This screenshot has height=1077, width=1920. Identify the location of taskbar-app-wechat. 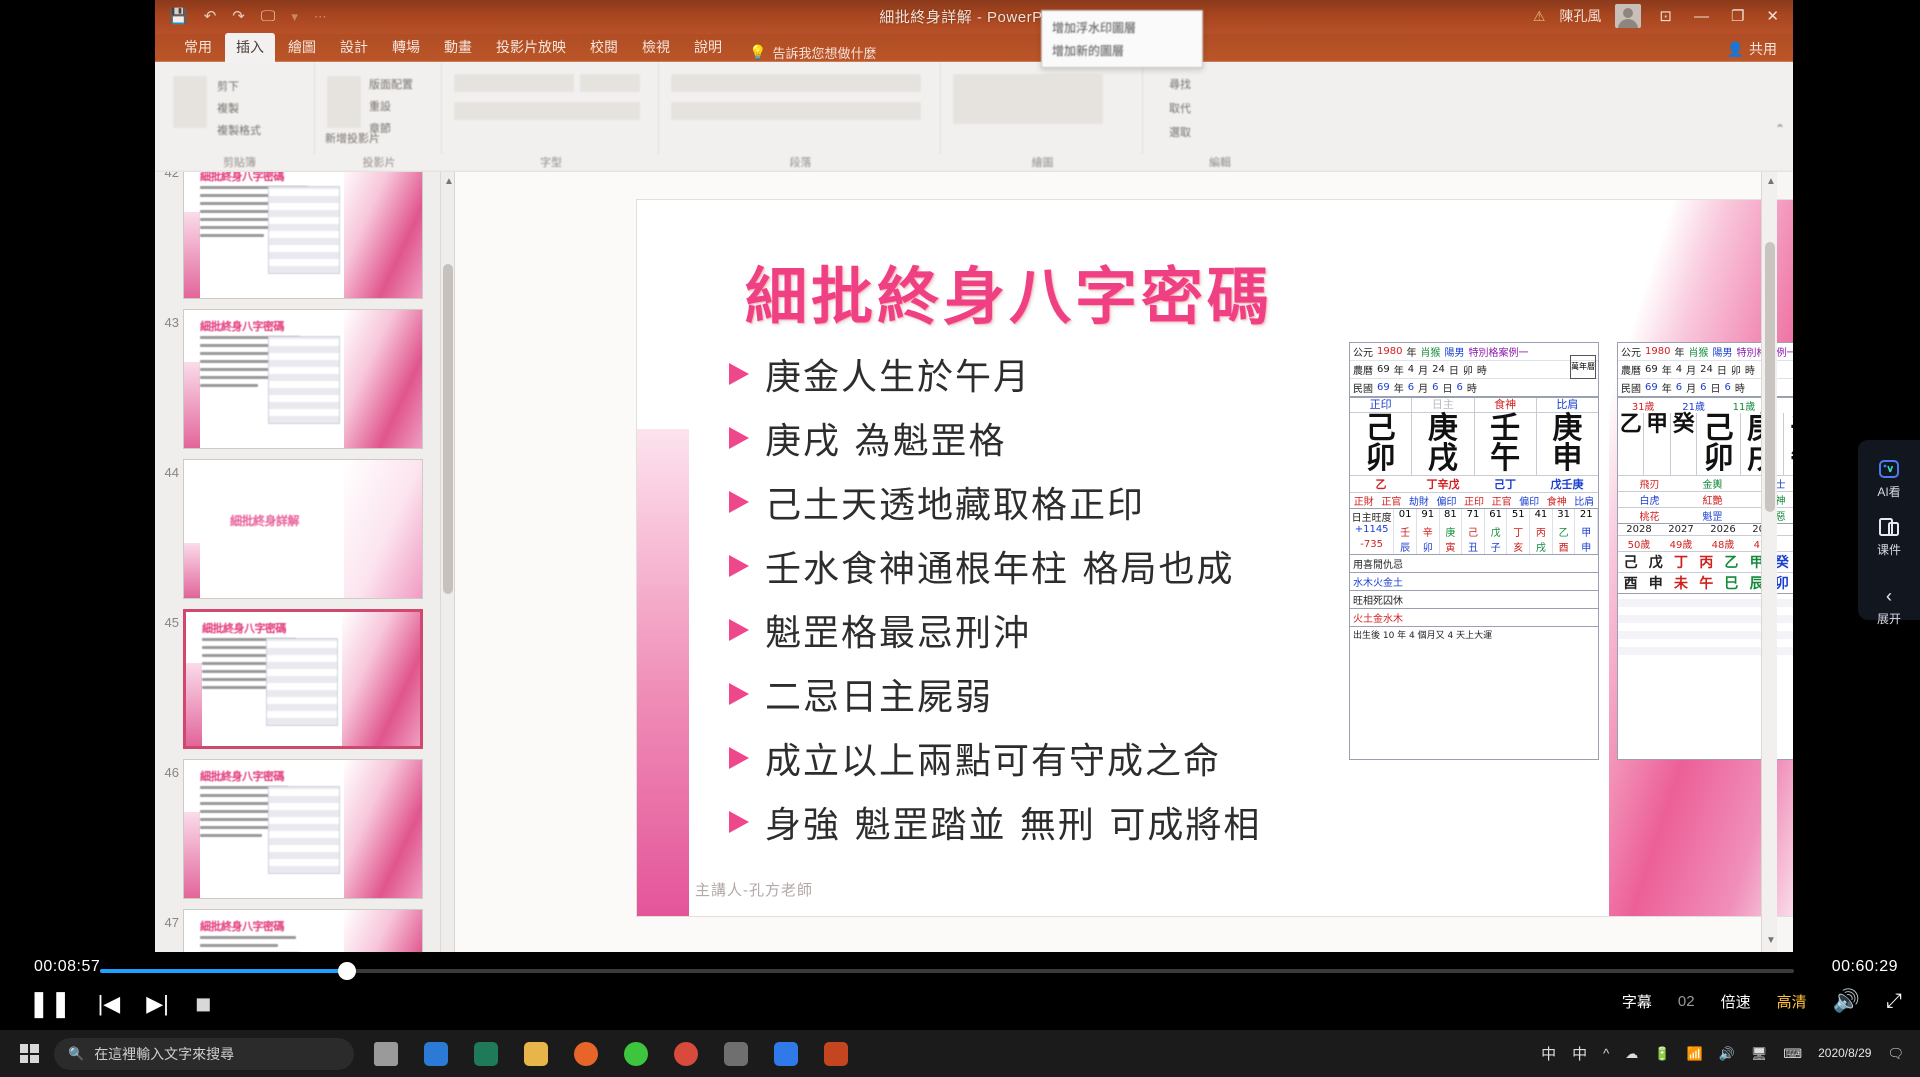
(636, 1053).